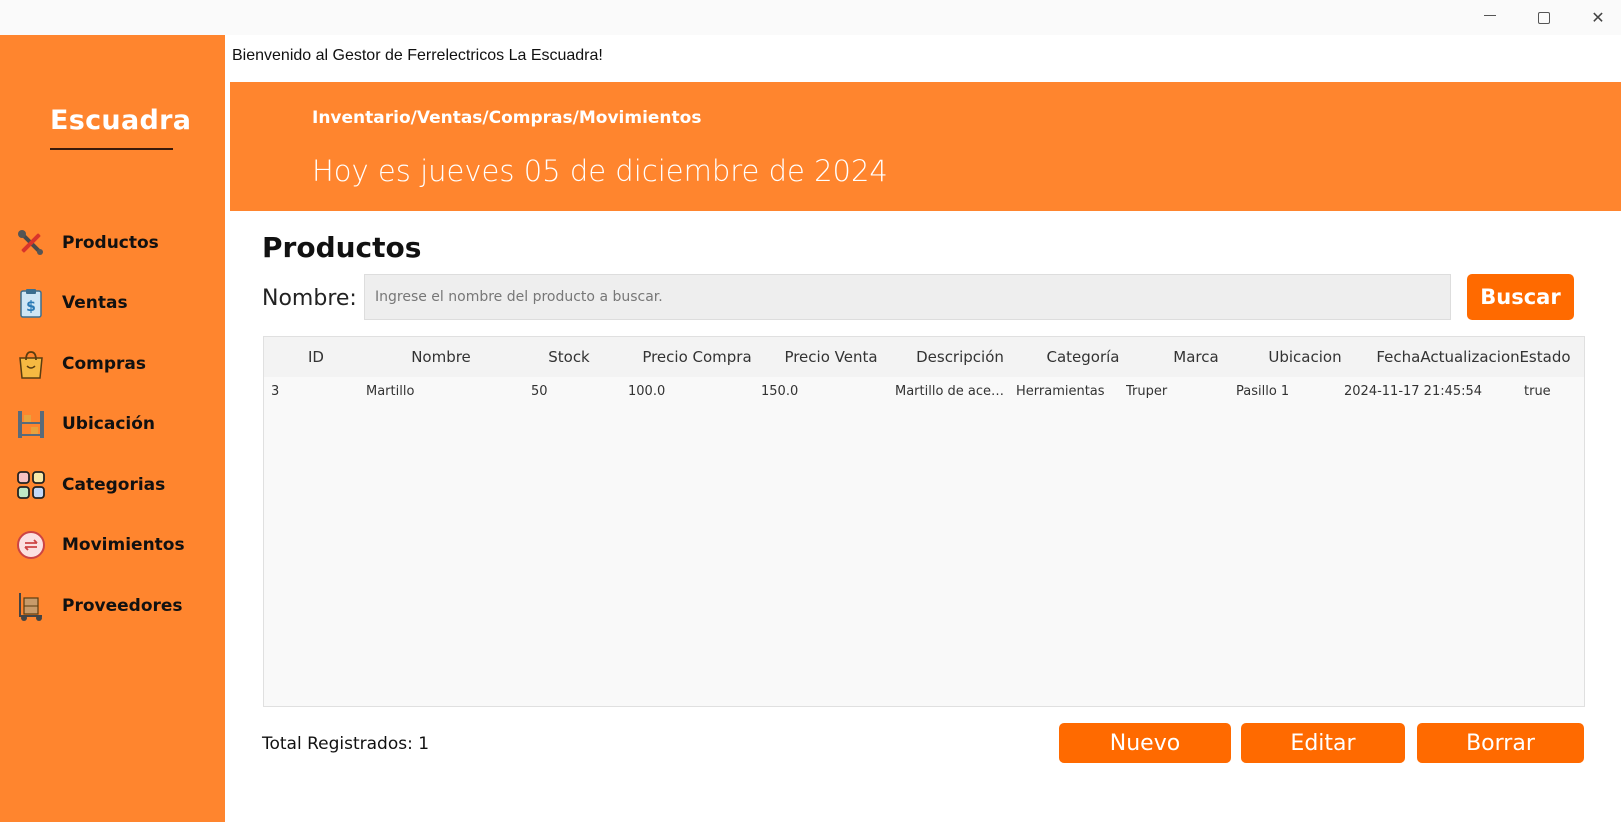 This screenshot has height=822, width=1621. I want to click on minimize-button, so click(1490, 17).